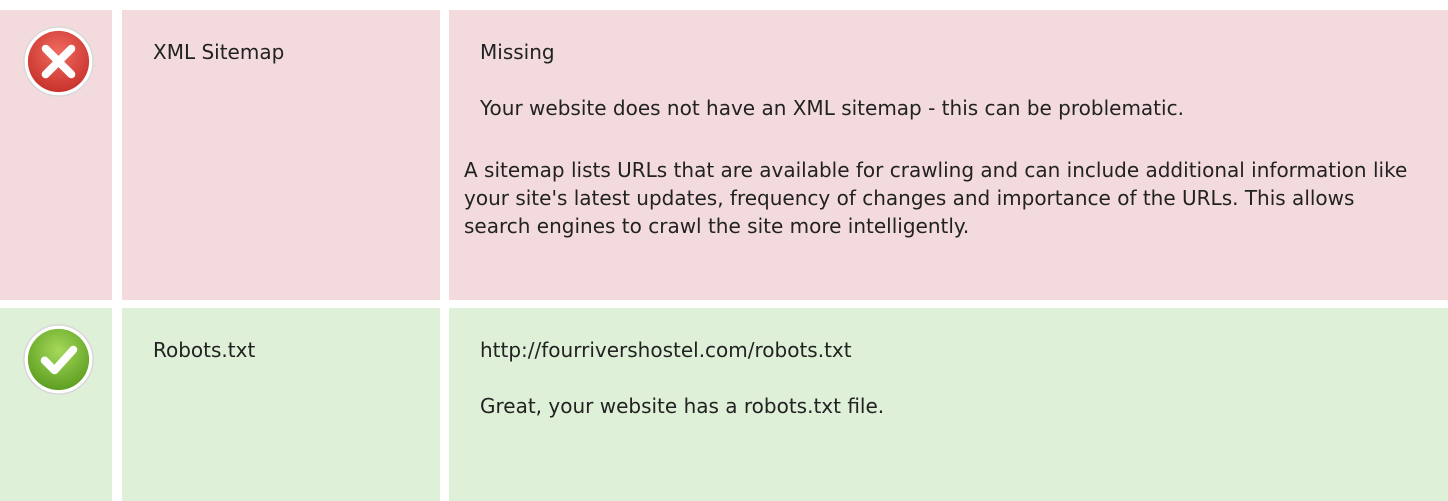  Describe the element at coordinates (281, 155) in the screenshot. I see `label-cell: XML Sitemap` at that location.